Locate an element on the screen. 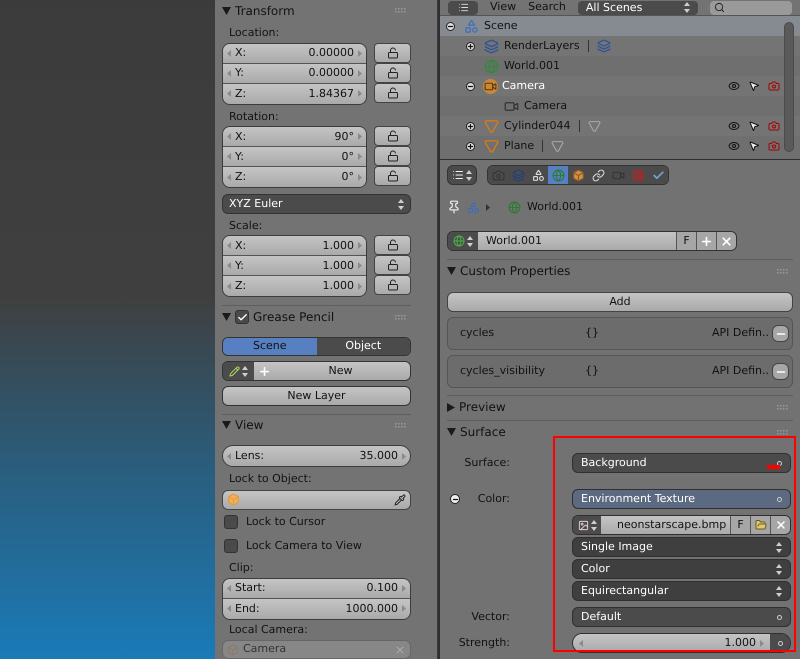 This screenshot has height=659, width=800. dropdown: Single Image is located at coordinates (681, 547).